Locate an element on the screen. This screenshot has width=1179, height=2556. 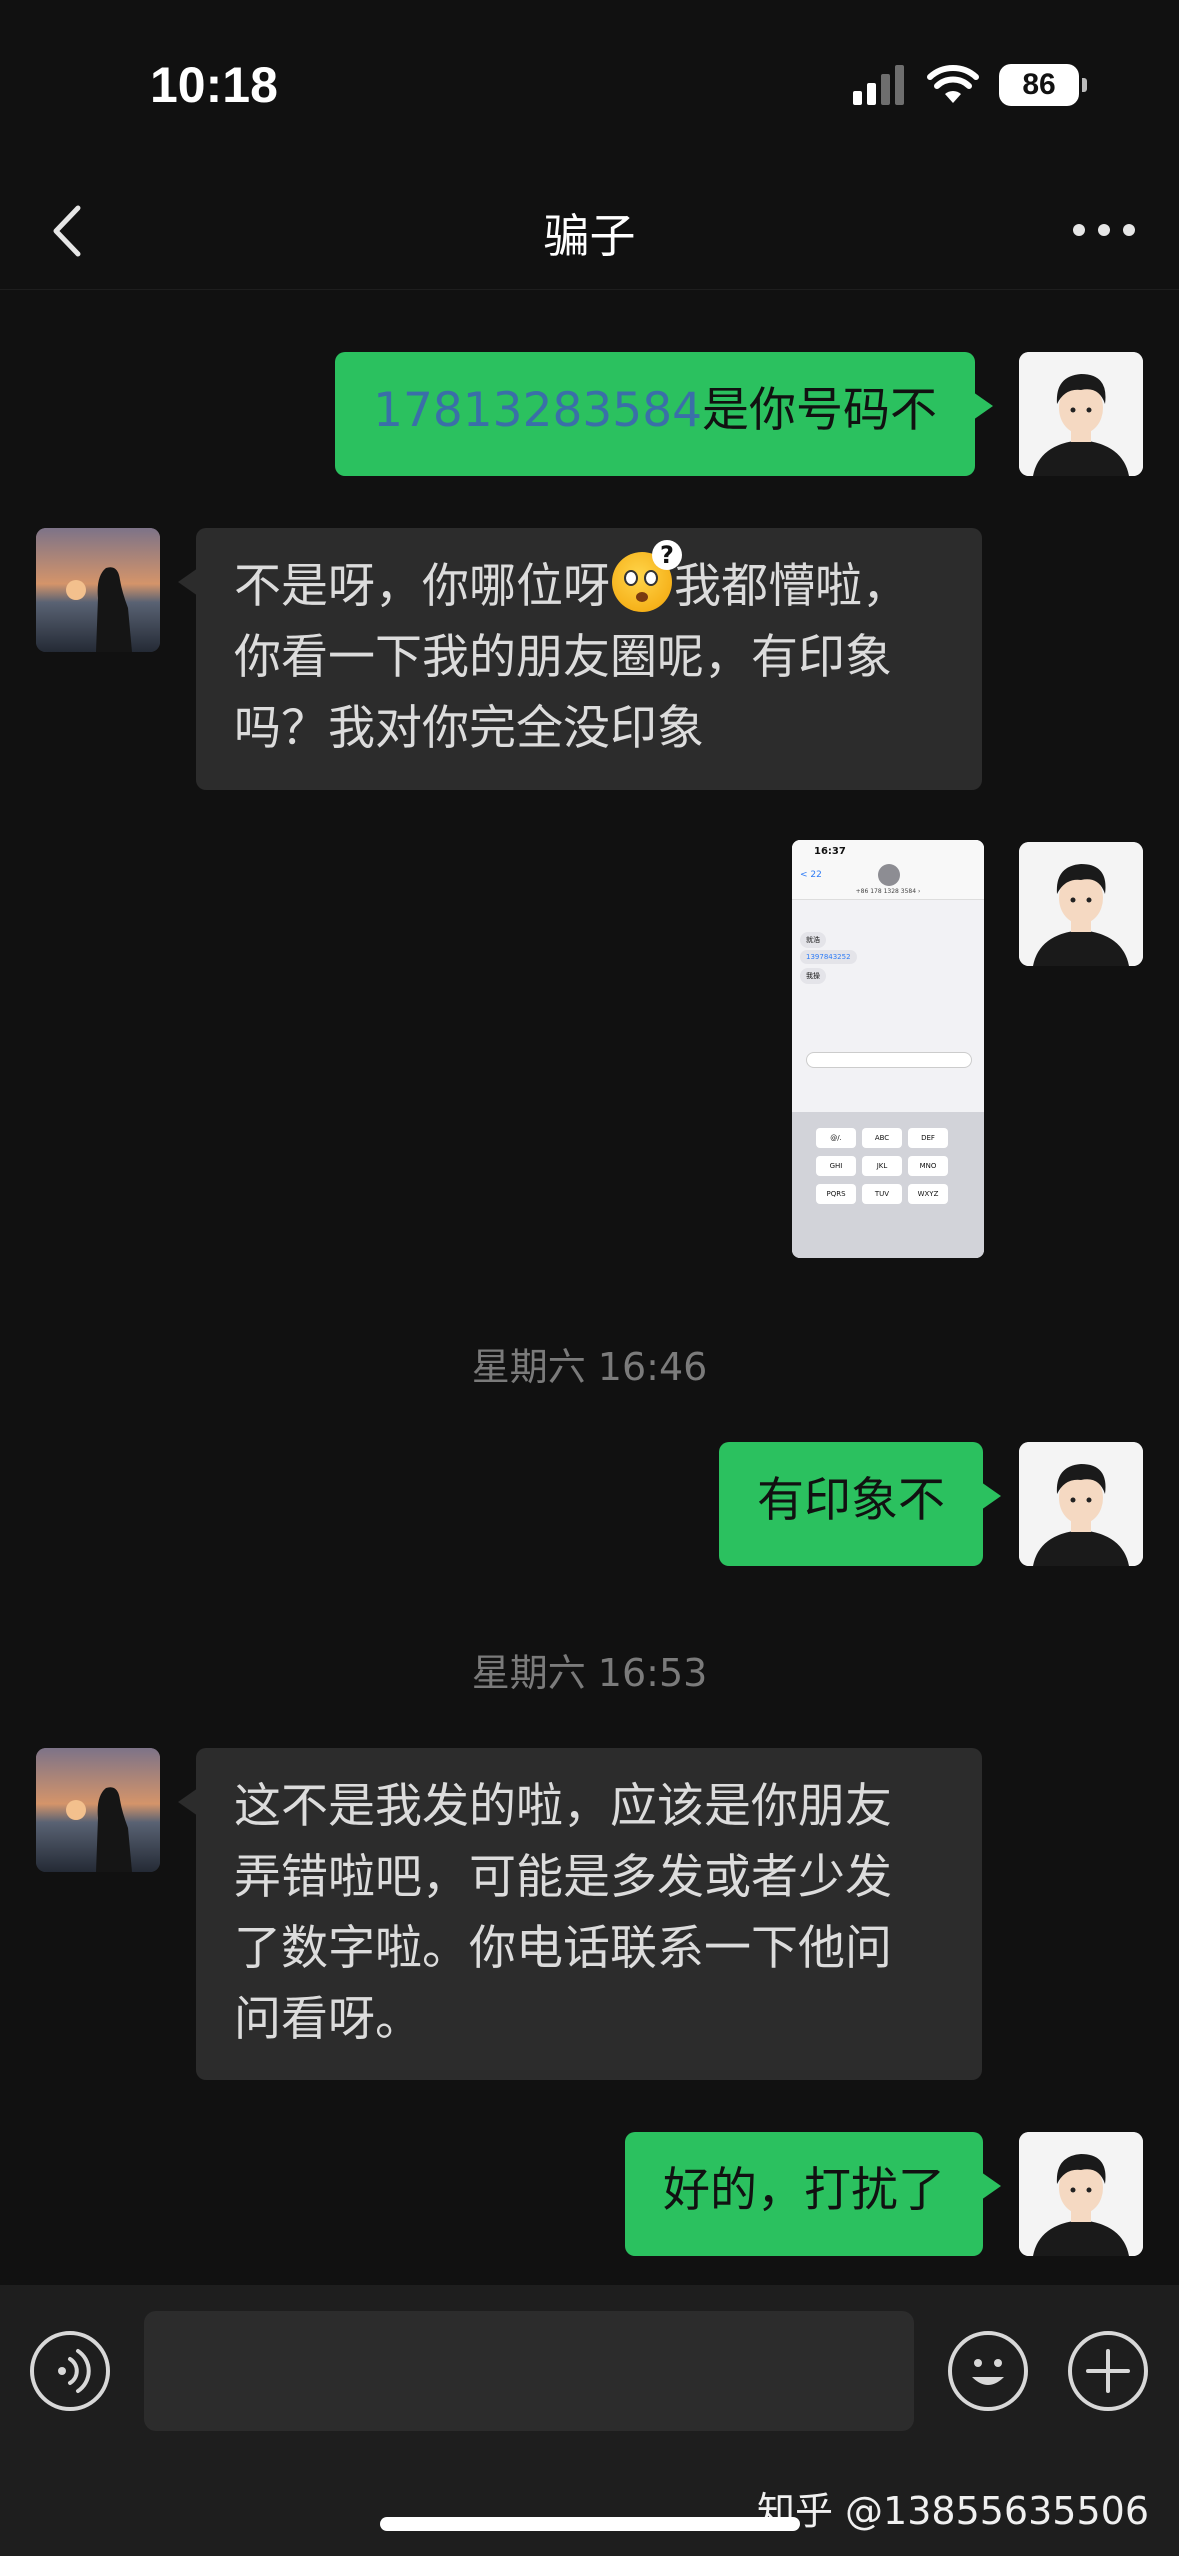
emoji-button is located at coordinates (988, 2371).